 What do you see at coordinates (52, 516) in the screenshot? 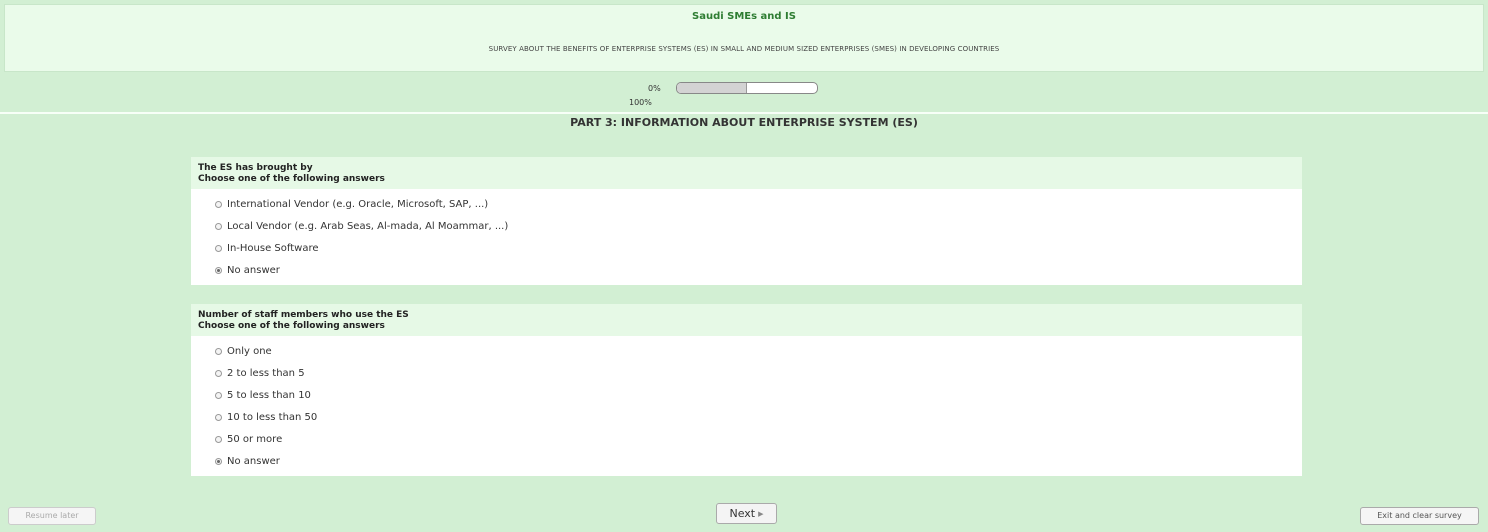
I see `resume-later-button: Resume later` at bounding box center [52, 516].